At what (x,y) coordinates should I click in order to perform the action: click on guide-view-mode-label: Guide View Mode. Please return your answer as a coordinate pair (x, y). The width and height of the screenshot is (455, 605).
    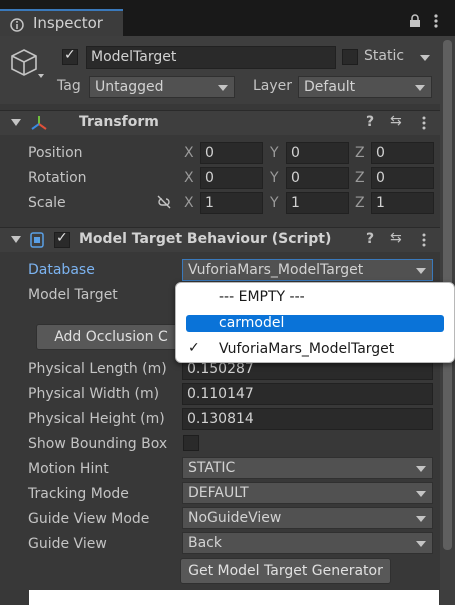
    Looking at the image, I should click on (89, 519).